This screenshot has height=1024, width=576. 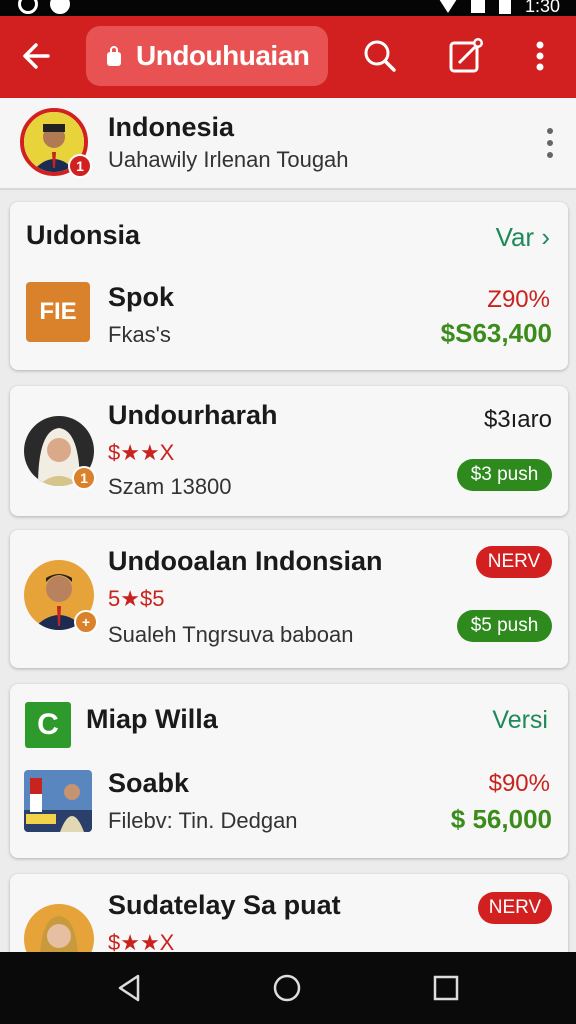 I want to click on item-rating: 5★$5, so click(x=136, y=598).